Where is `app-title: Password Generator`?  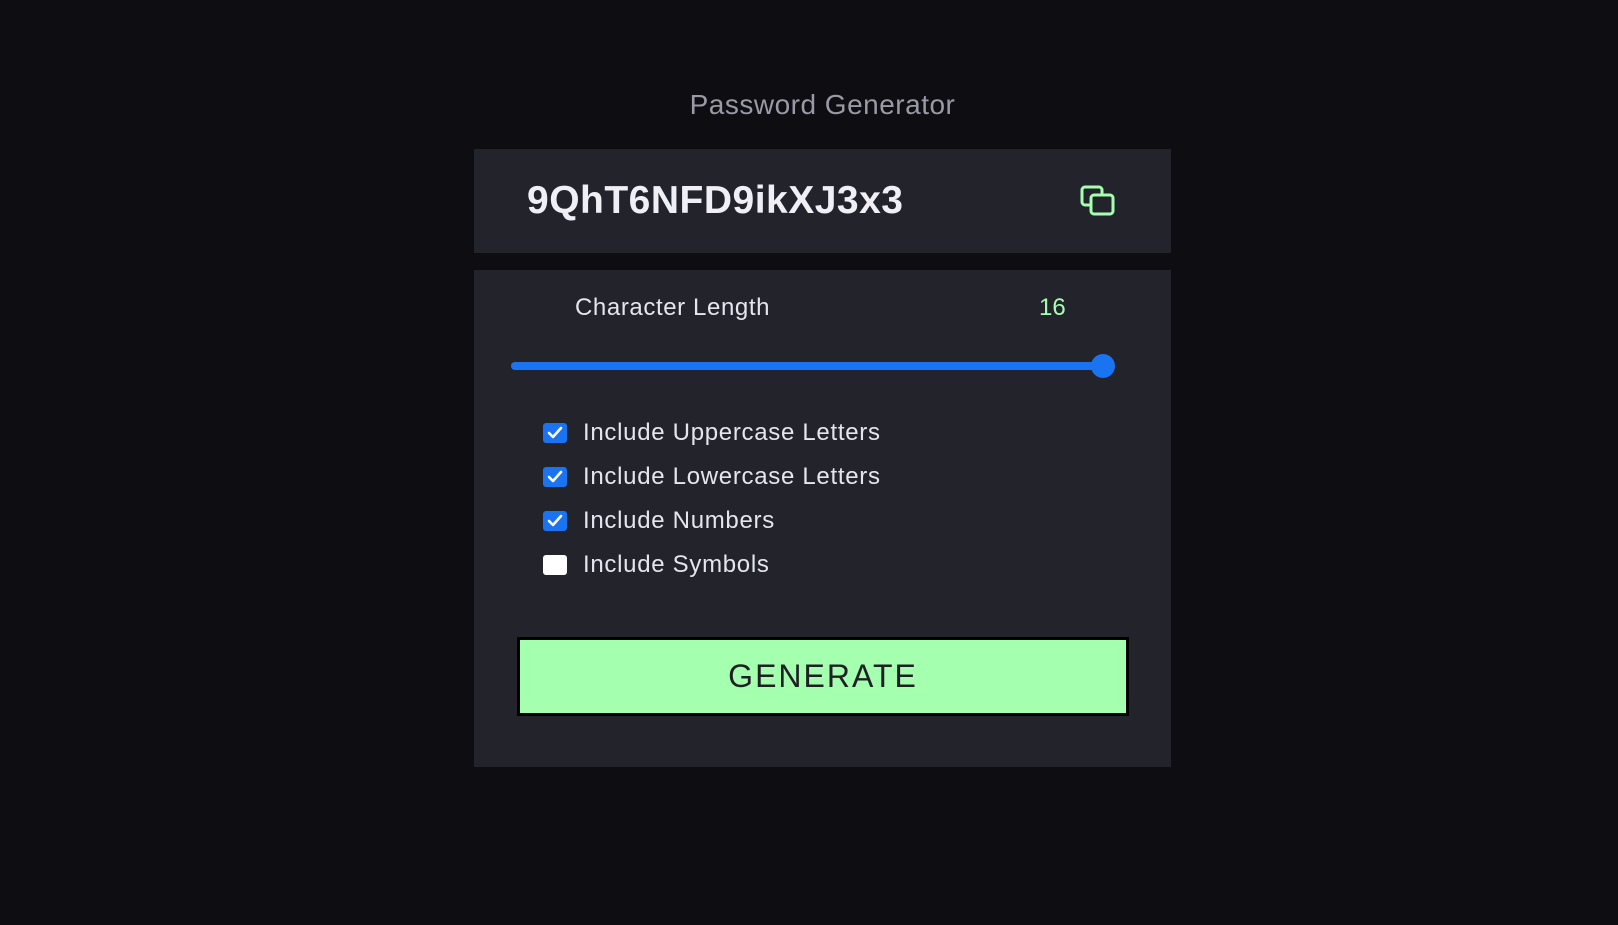 app-title: Password Generator is located at coordinates (822, 104).